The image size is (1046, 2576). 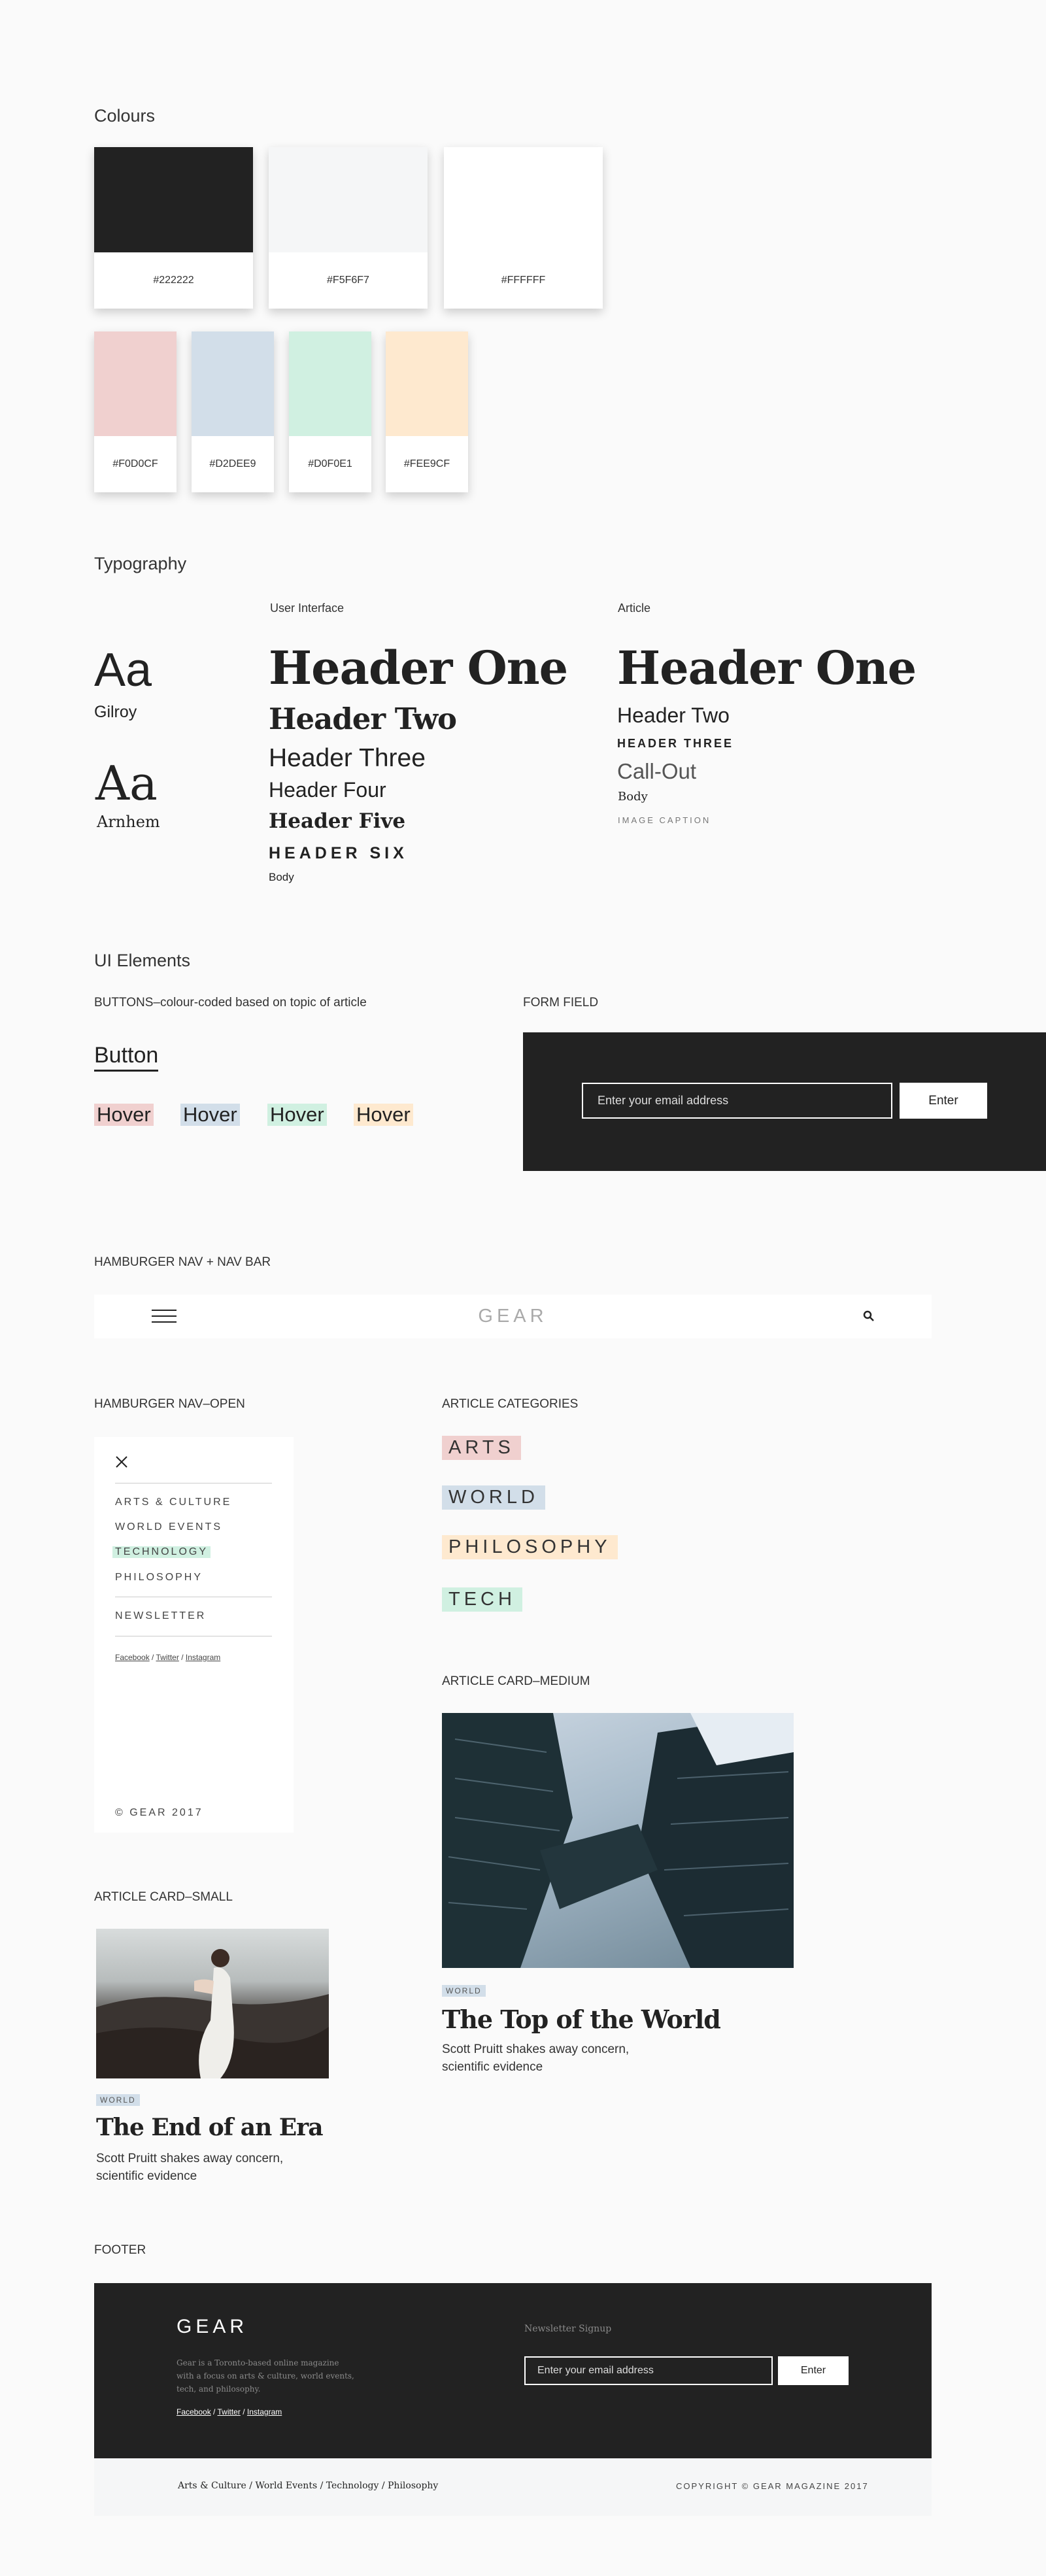 What do you see at coordinates (194, 2411) in the screenshot?
I see `footer-facebook-link: Facebook` at bounding box center [194, 2411].